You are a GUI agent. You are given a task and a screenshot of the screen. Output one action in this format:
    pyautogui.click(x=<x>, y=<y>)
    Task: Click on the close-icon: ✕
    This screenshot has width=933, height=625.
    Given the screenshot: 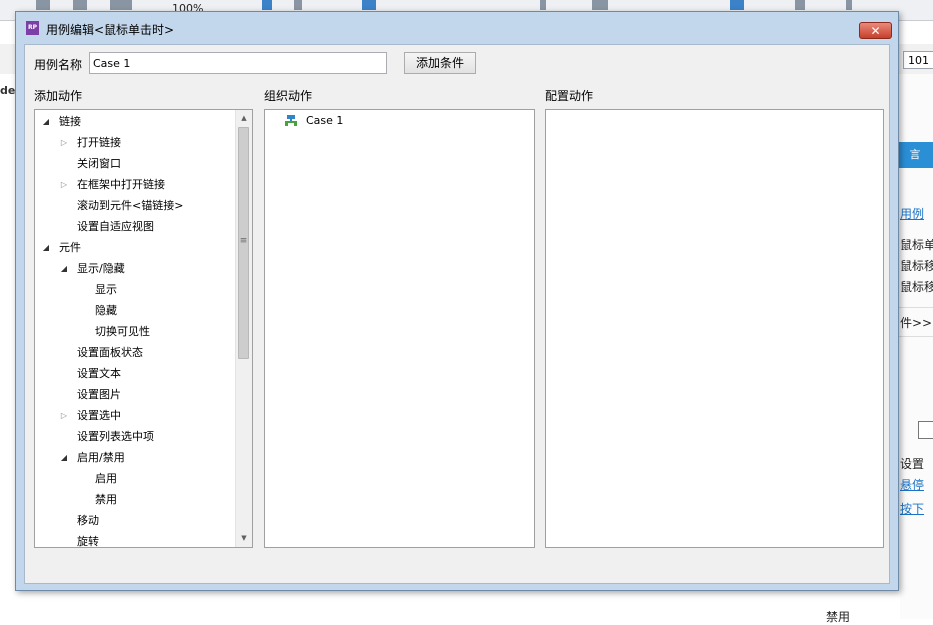 What is the action you would take?
    pyautogui.click(x=875, y=31)
    